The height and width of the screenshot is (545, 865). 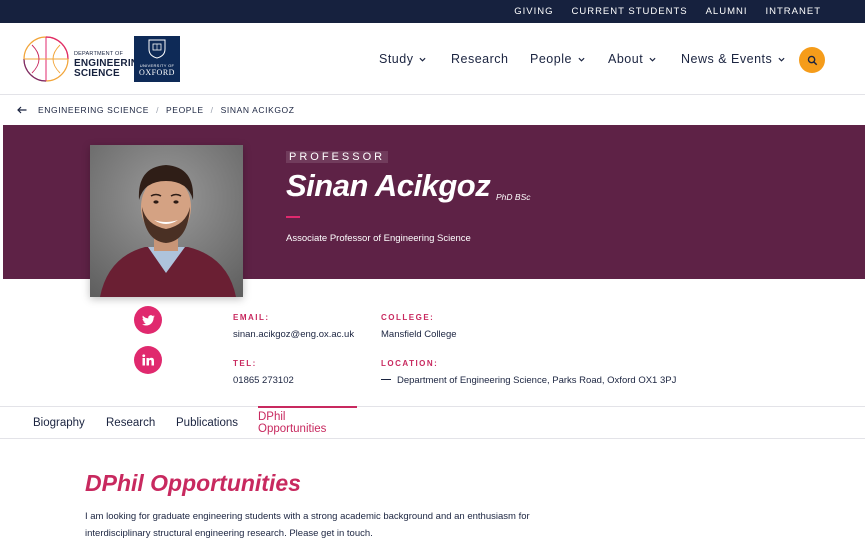 I want to click on arrow-left-icon, so click(x=22, y=110).